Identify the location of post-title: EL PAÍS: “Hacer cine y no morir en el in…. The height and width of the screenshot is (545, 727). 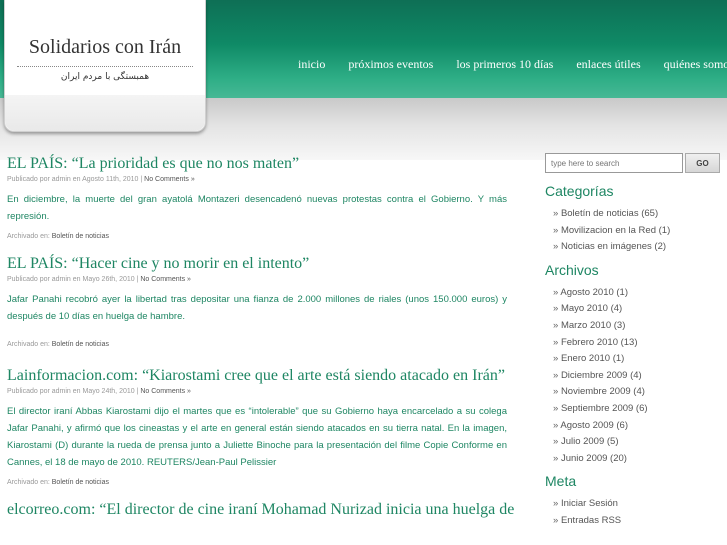
(257, 264).